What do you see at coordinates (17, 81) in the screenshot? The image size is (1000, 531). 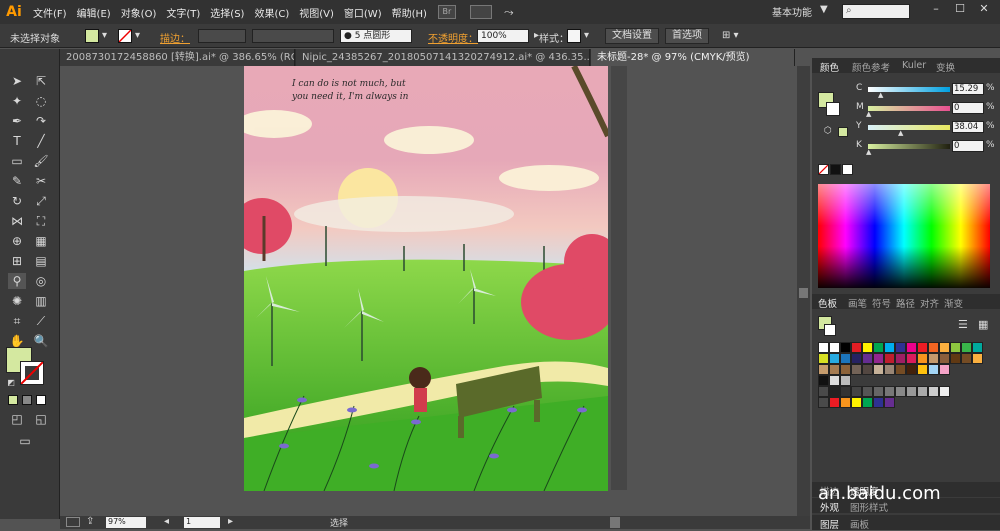 I see `selection-tool-icon: ➤` at bounding box center [17, 81].